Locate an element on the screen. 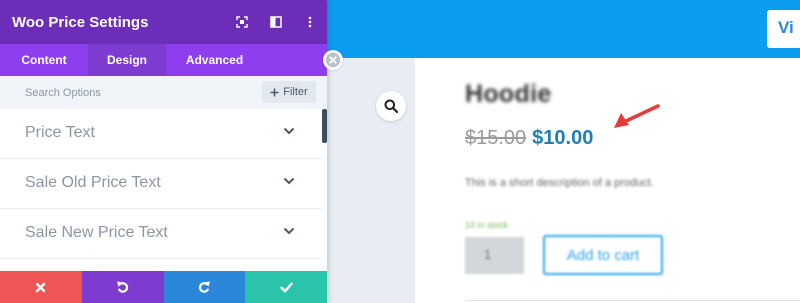  undo-icon is located at coordinates (122, 287).